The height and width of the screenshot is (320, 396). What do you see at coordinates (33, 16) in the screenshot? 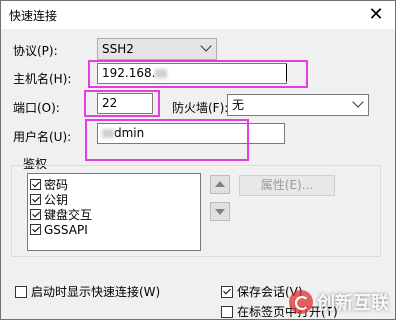
I see `window-title: 快速连接` at bounding box center [33, 16].